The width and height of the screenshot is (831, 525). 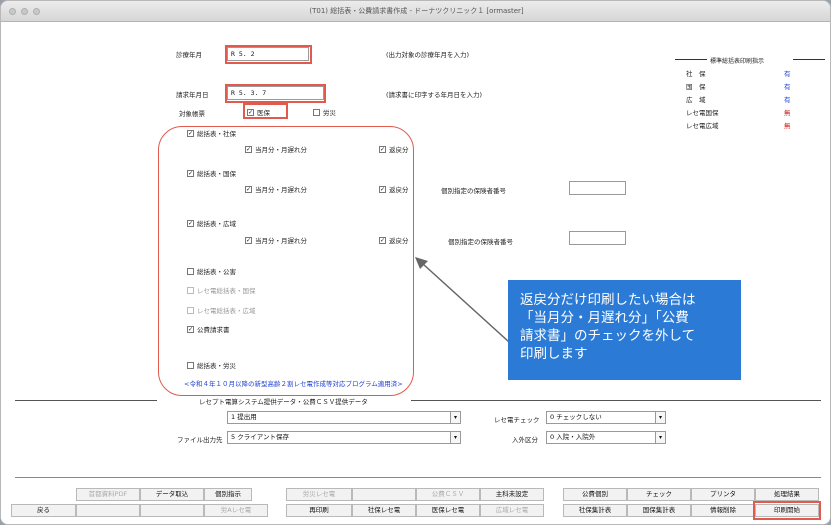 What do you see at coordinates (211, 223) in the screenshot?
I see `kouiki-checkbox: ✓ 総括表・広域` at bounding box center [211, 223].